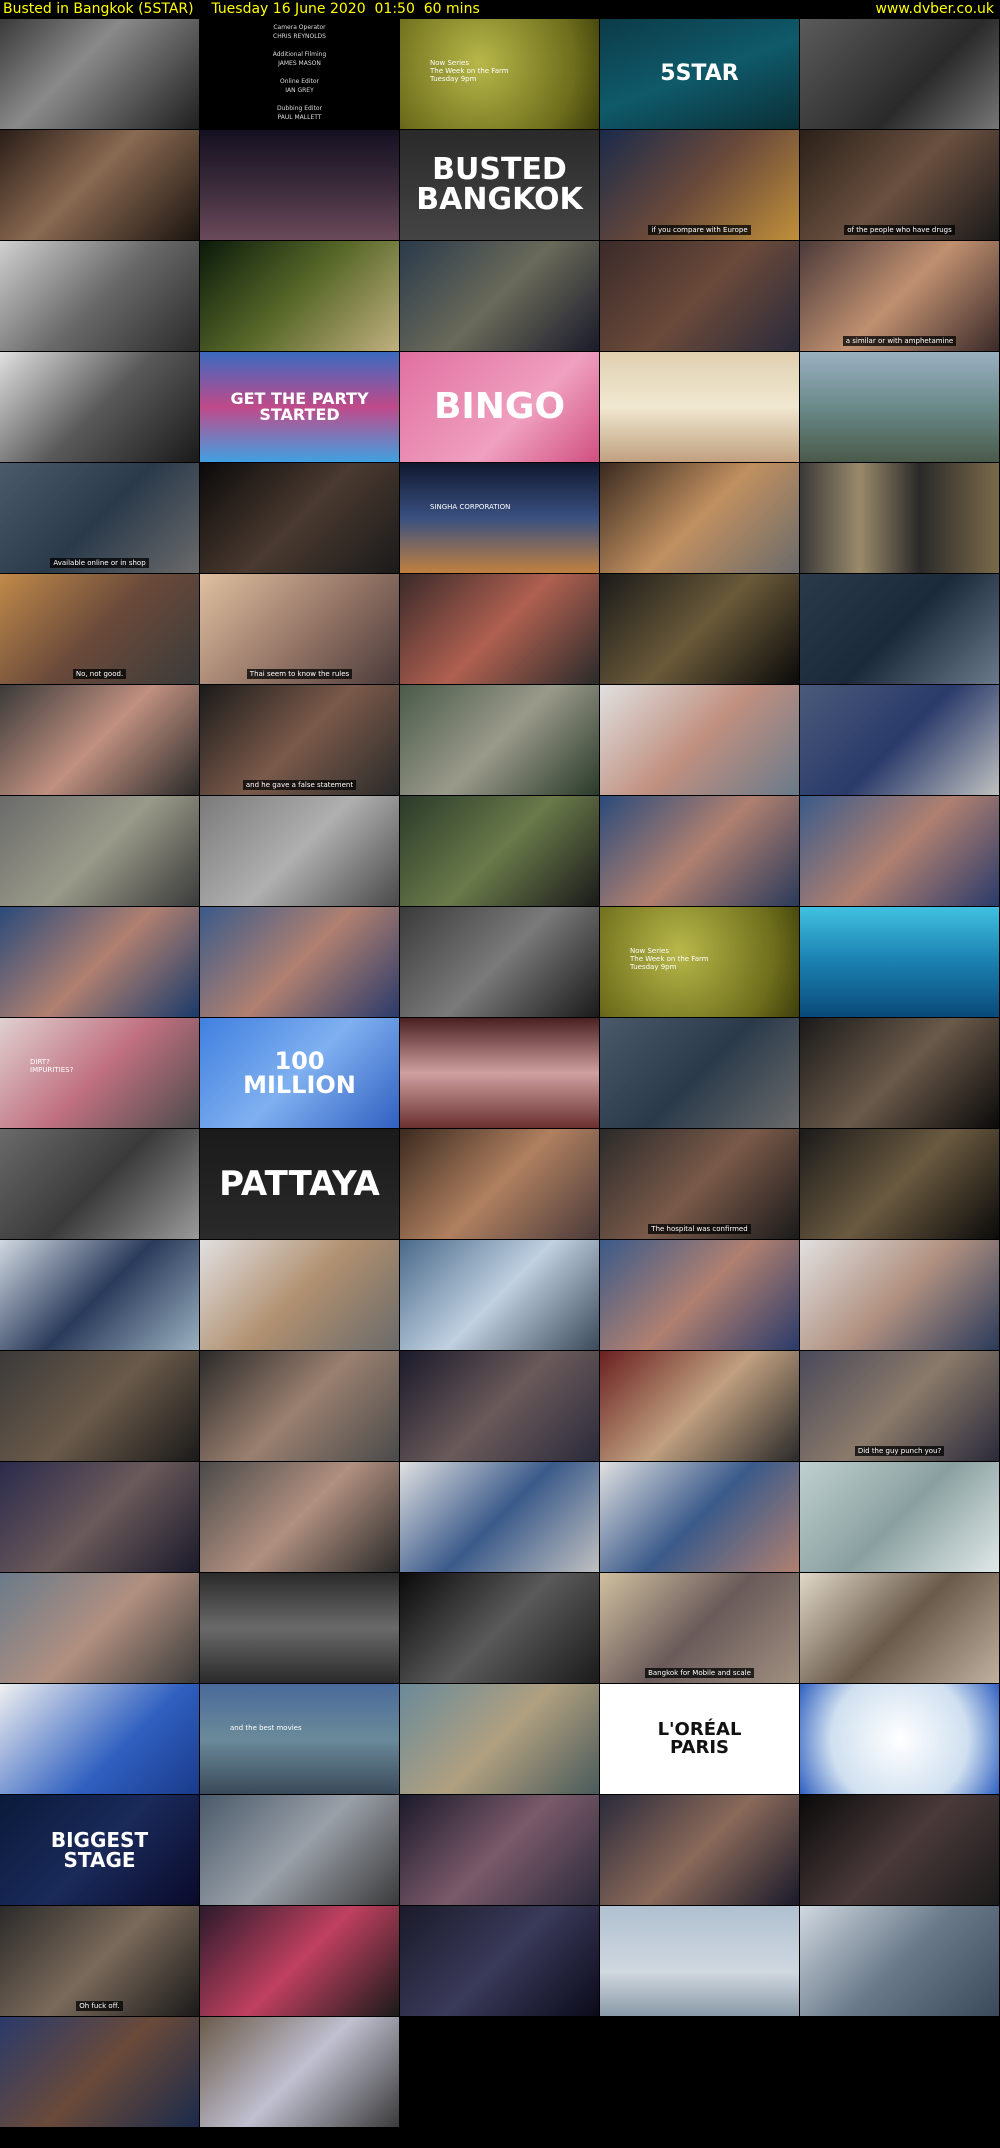  Describe the element at coordinates (499, 518) in the screenshot. I see `video-thumbnail: SINGHA CORPORATION` at that location.